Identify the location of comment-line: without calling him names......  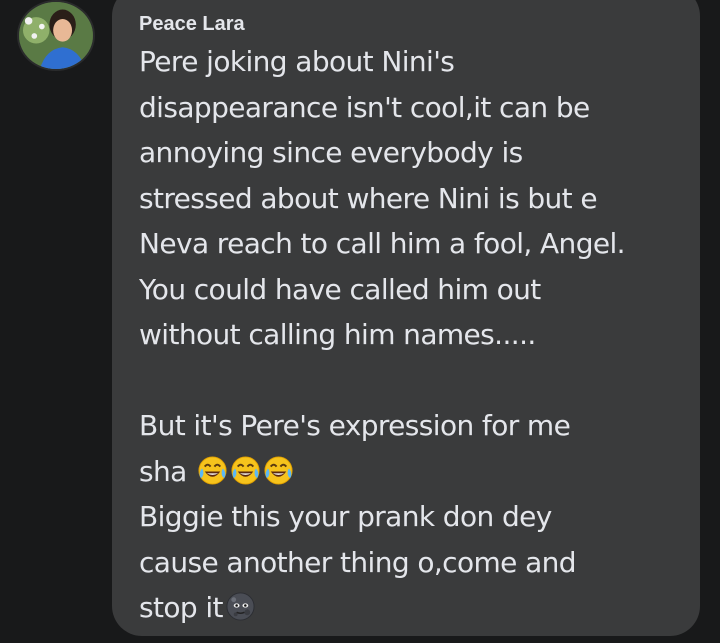
(337, 334).